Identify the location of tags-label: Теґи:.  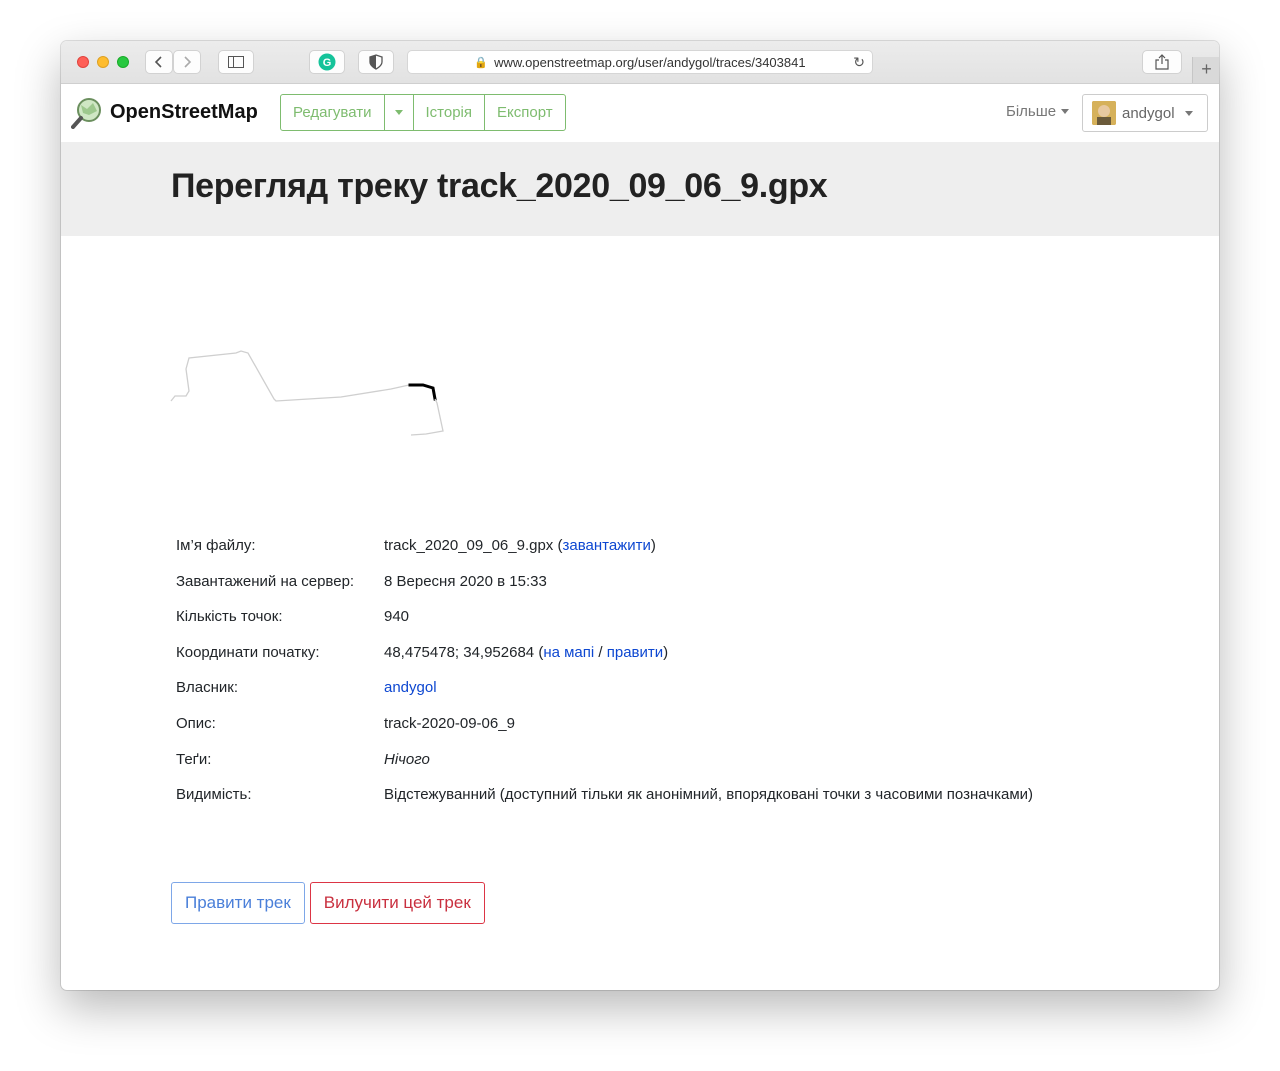
(194, 759).